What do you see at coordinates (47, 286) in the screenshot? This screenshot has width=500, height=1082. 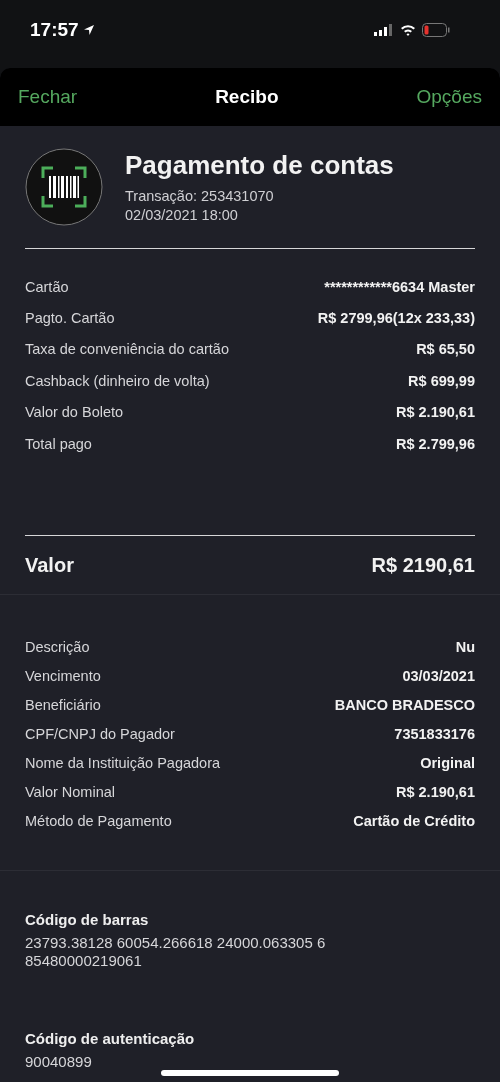 I see `row-label: Cartão` at bounding box center [47, 286].